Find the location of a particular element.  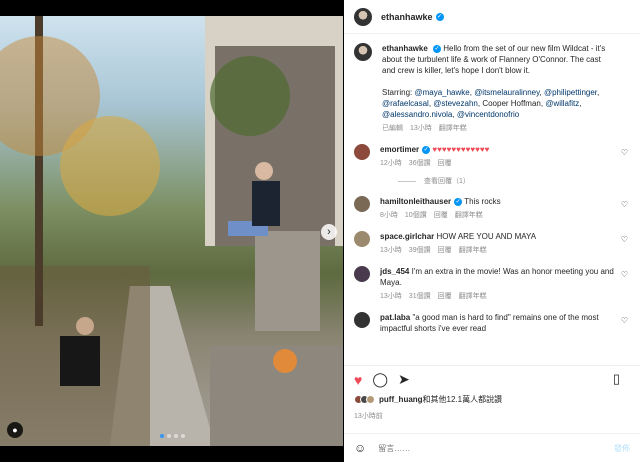

caption-translate: 翻譯年糕 is located at coordinates (453, 128).